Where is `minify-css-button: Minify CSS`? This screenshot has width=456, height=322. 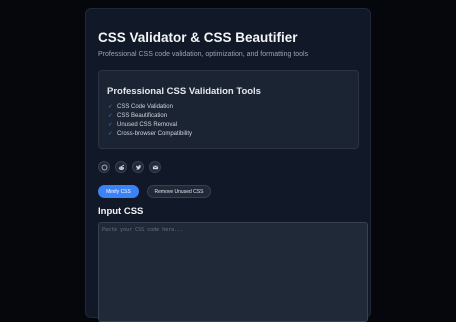
minify-css-button: Minify CSS is located at coordinates (118, 191).